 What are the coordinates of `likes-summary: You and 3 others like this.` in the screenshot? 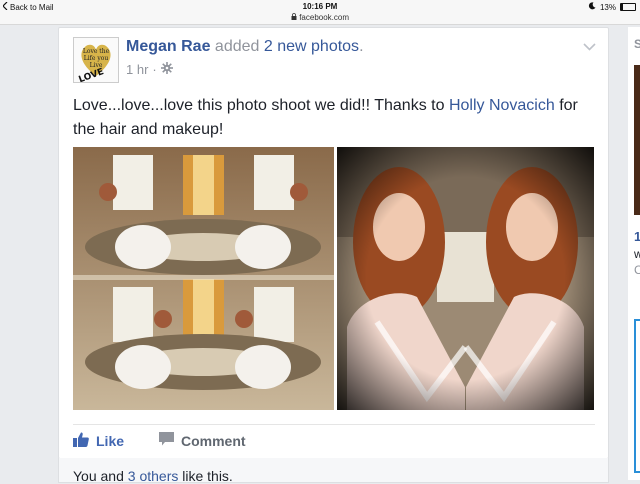 It's located at (333, 471).